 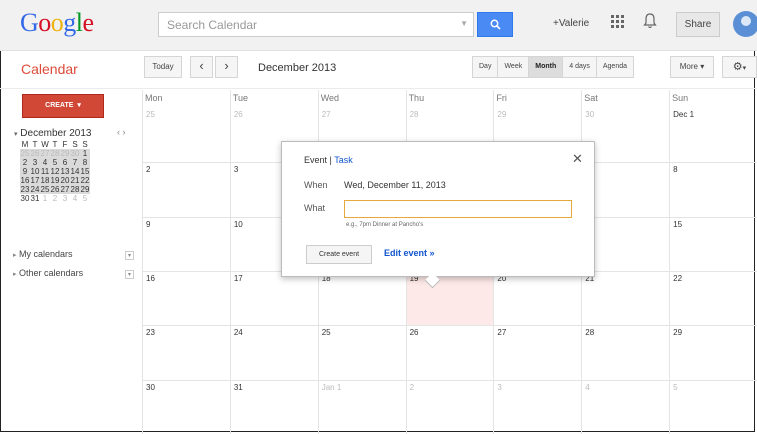 I want to click on day-cell: Jan 1, so click(x=361, y=406).